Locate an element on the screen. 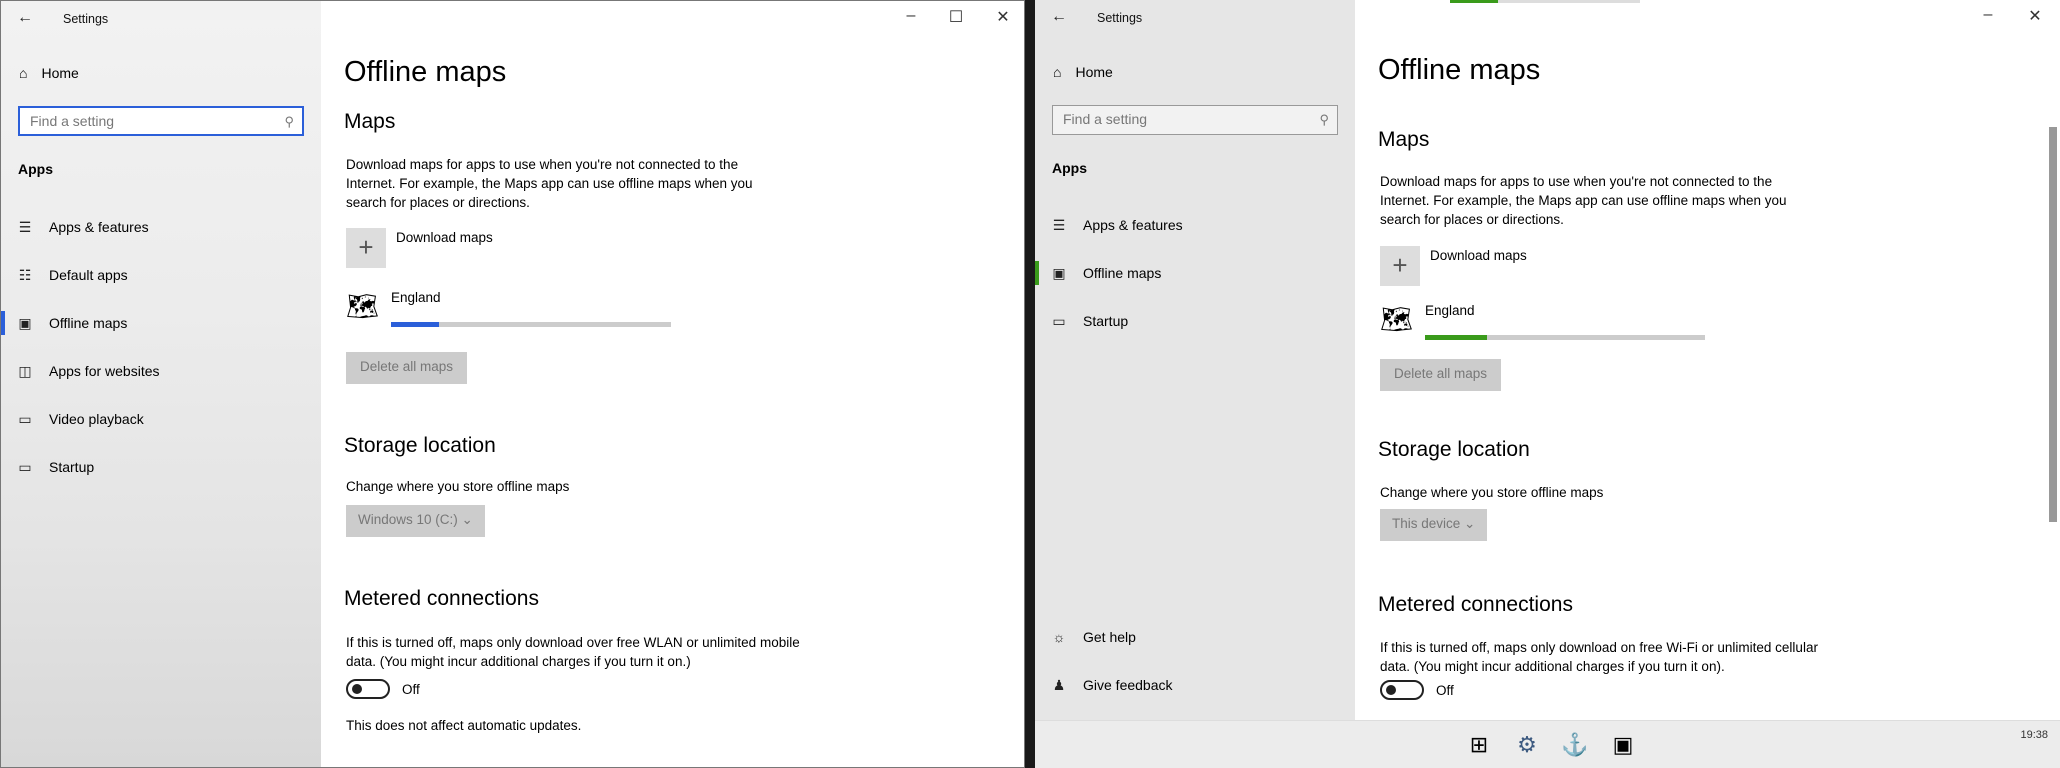 The height and width of the screenshot is (768, 2060). scrollbar-thumb is located at coordinates (2053, 324).